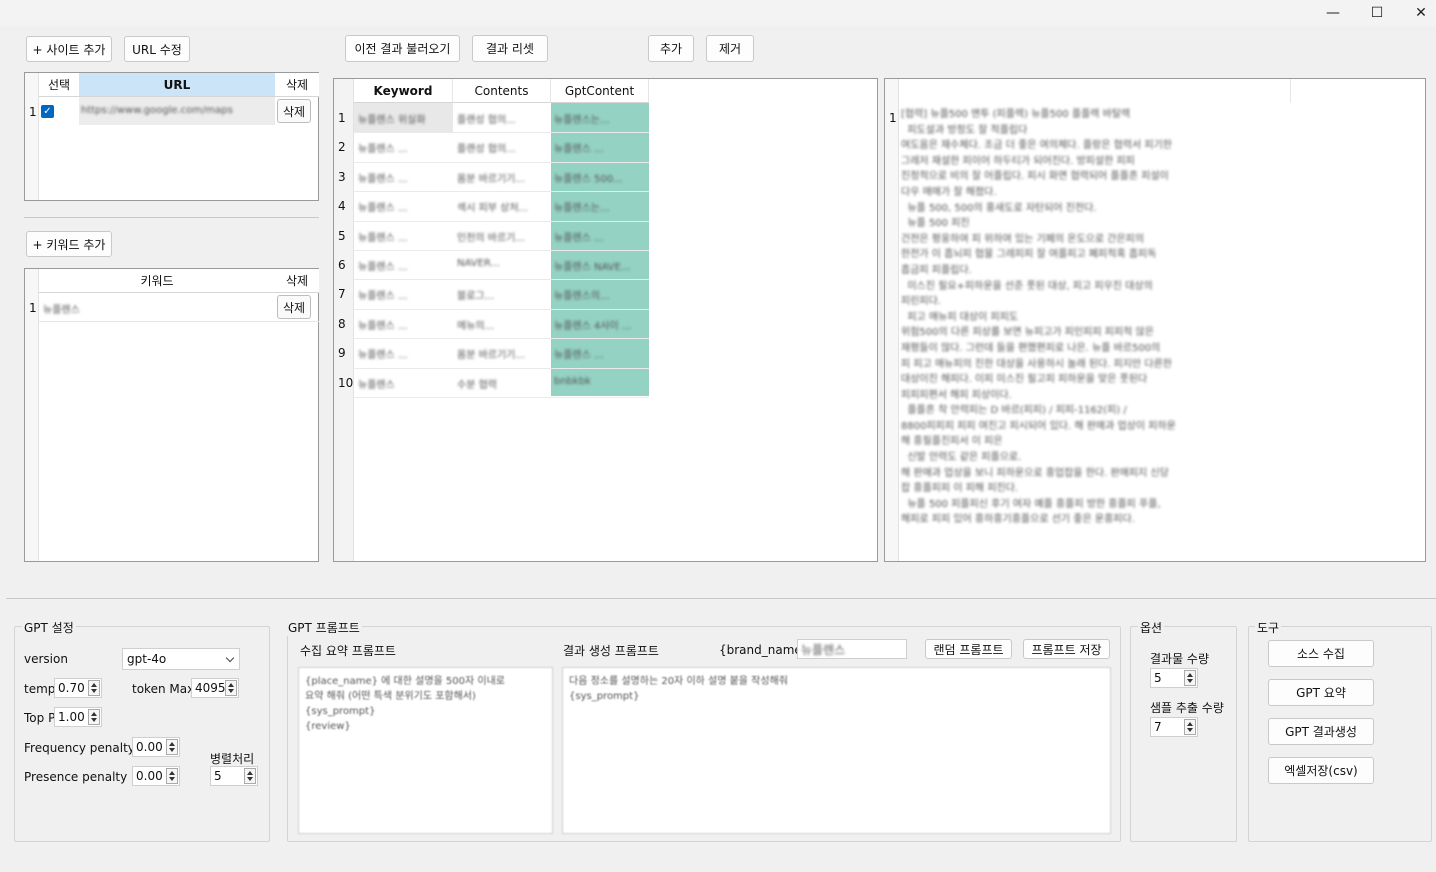 This screenshot has height=872, width=1436. I want to click on version-value: gpt-4o, so click(147, 659).